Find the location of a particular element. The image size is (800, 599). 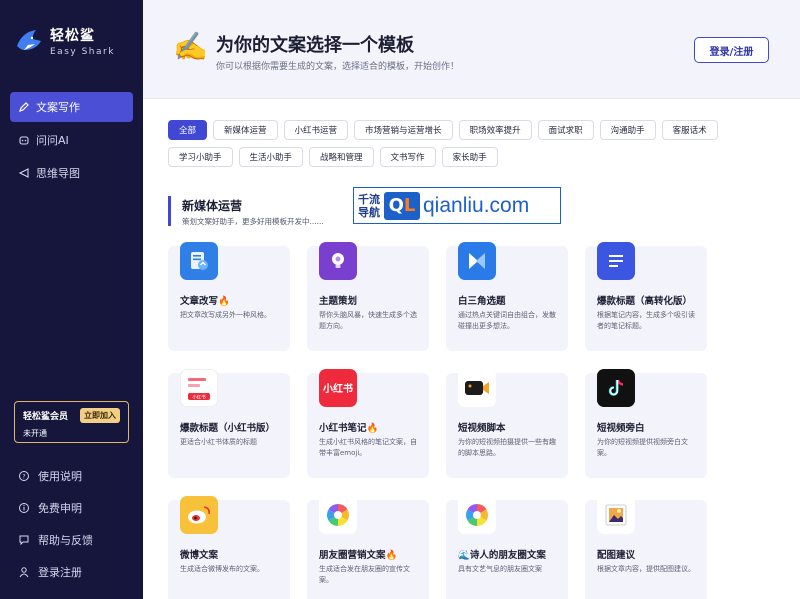

writing-hand-icon: ✍️ is located at coordinates (190, 46).